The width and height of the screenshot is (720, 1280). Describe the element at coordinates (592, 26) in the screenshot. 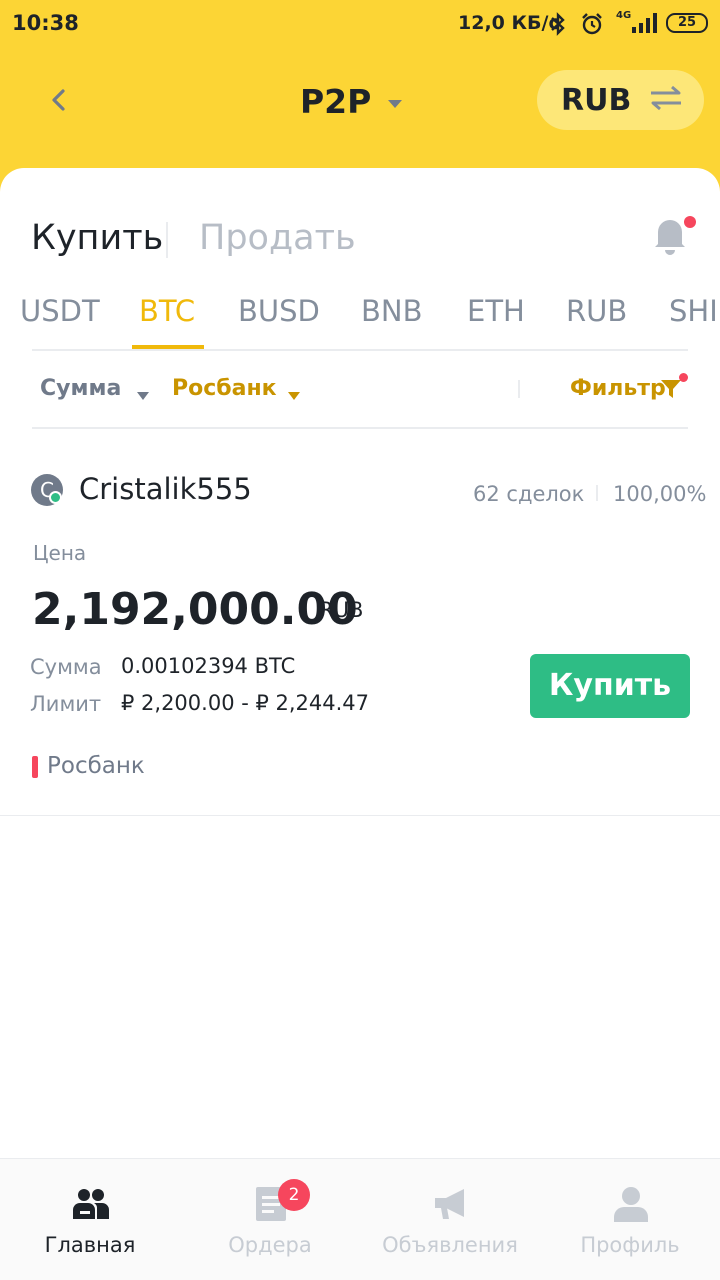

I see `alarm-icon` at that location.